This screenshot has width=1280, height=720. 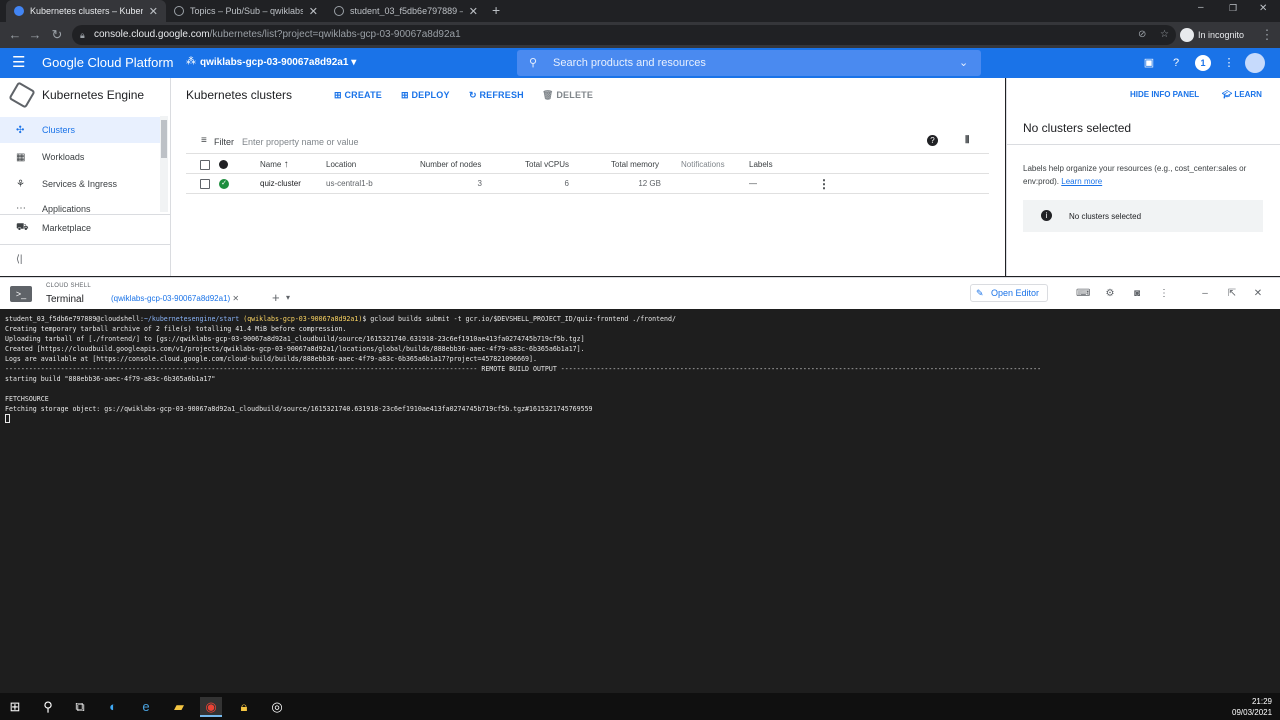 What do you see at coordinates (80, 130) in the screenshot?
I see `sidebar-item-clusters: ✣ Clusters` at bounding box center [80, 130].